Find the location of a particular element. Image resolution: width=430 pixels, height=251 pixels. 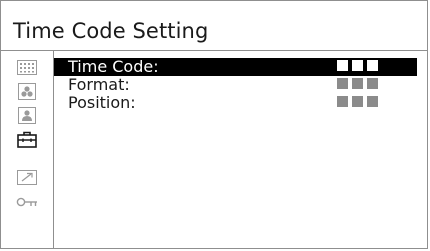

arrow-icon is located at coordinates (27, 177).